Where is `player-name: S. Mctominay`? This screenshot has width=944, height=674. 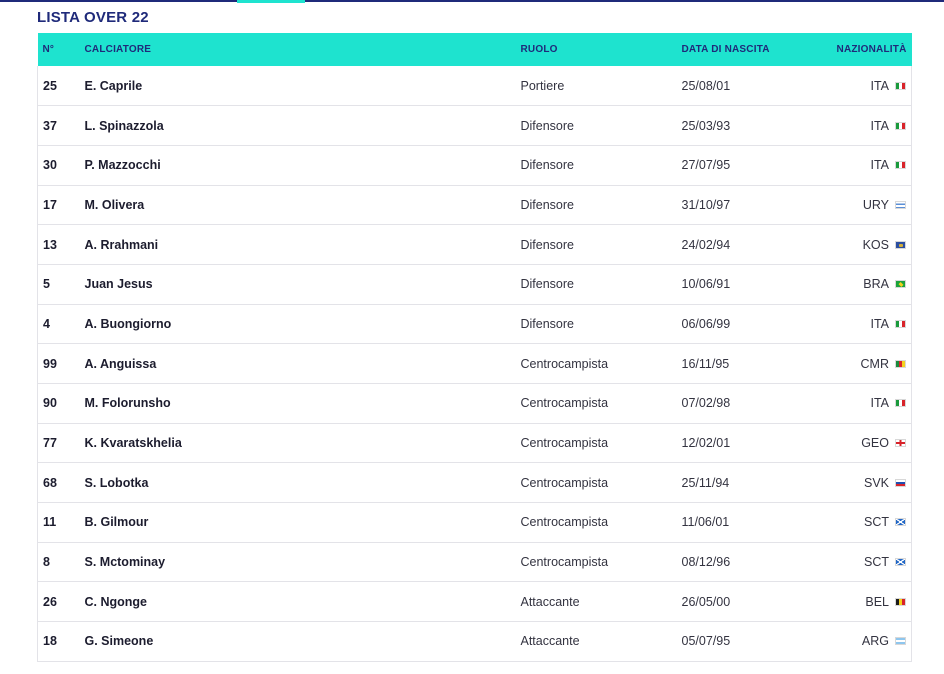
player-name: S. Mctominay is located at coordinates (125, 562).